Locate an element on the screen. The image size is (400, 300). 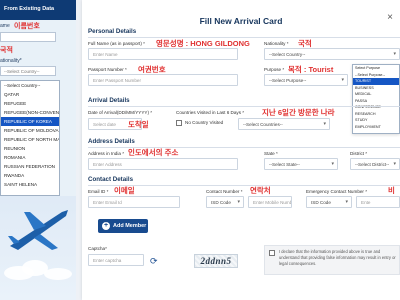
section-personal-heading: Personal Details is located at coordinates (112, 31).